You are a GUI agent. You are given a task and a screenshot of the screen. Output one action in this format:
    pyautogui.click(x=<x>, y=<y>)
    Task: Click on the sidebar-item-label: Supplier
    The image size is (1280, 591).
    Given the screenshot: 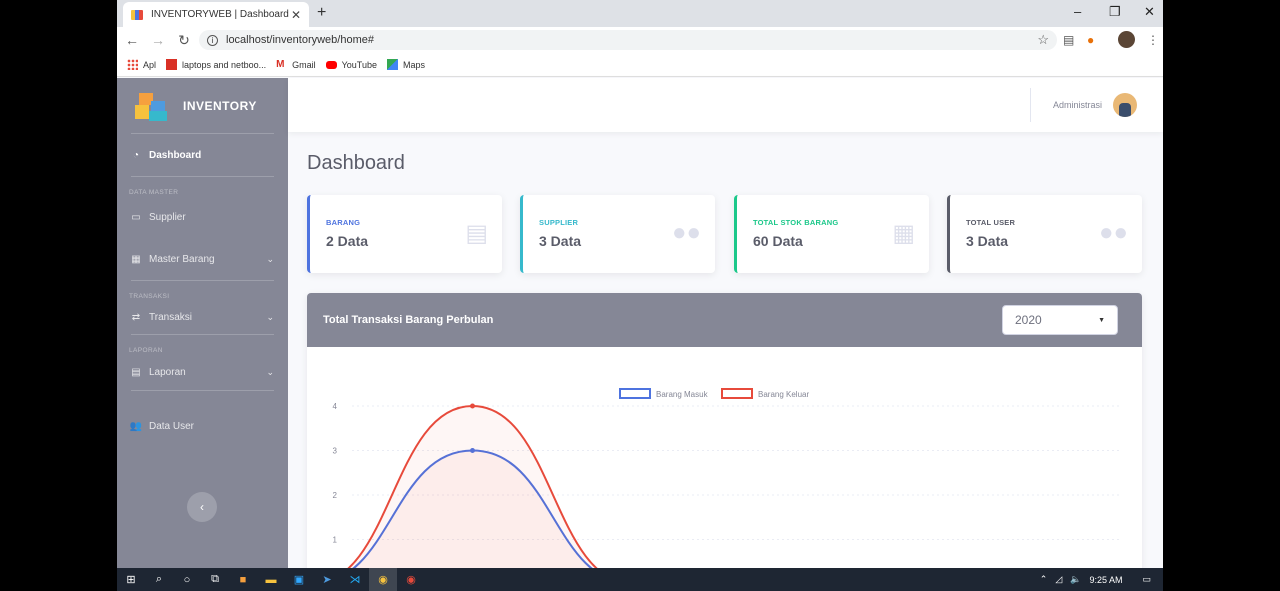 What is the action you would take?
    pyautogui.click(x=167, y=217)
    